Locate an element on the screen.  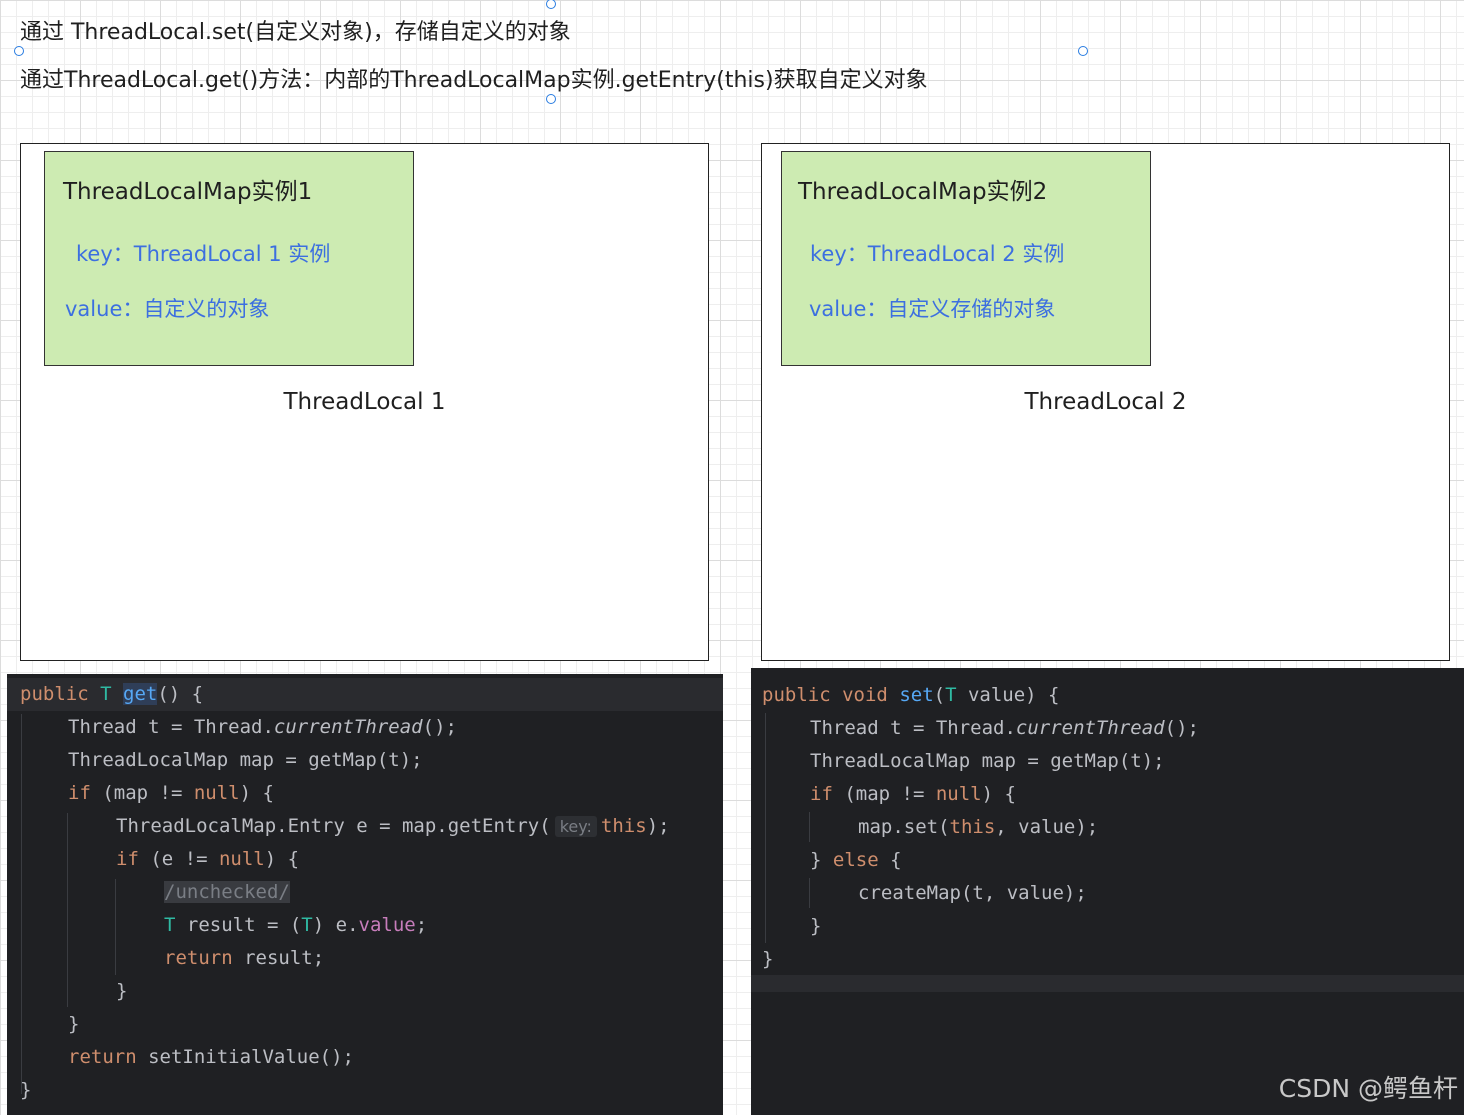
comment: /unchecked/ is located at coordinates (227, 892).